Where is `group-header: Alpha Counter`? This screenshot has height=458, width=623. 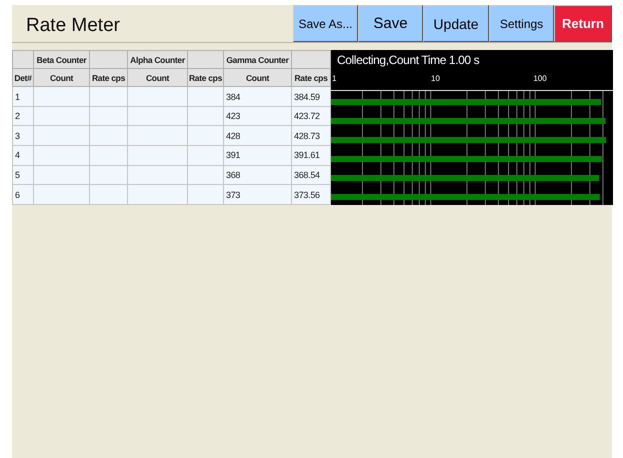
group-header: Alpha Counter is located at coordinates (158, 59).